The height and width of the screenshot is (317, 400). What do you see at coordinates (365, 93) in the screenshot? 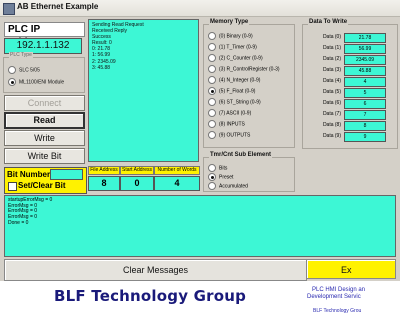
I see `data-input: 5` at bounding box center [365, 93].